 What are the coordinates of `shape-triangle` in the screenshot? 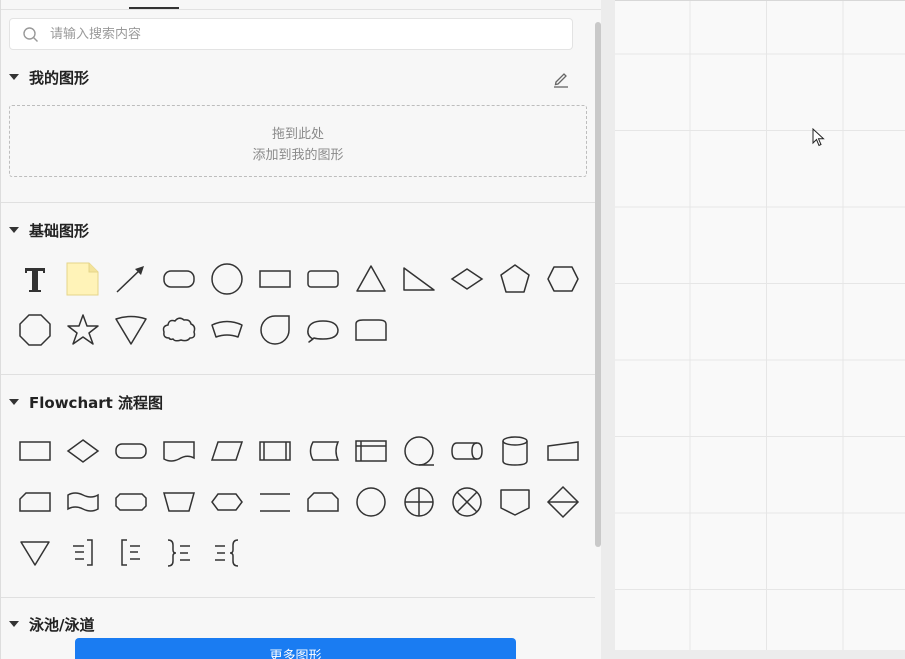 It's located at (371, 279).